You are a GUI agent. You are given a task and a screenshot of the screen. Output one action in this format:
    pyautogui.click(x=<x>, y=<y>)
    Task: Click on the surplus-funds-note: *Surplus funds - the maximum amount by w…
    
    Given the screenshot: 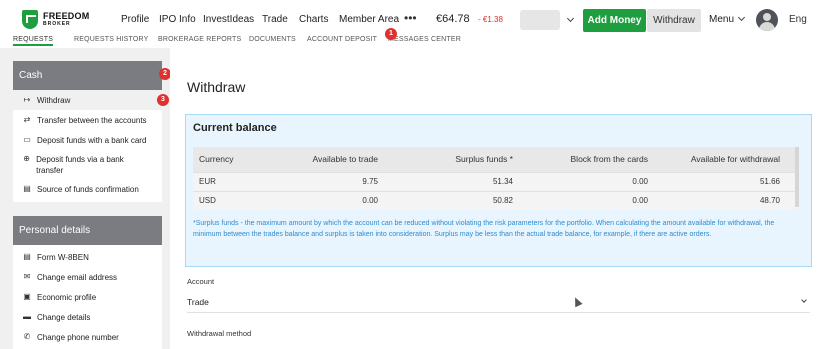 What is the action you would take?
    pyautogui.click(x=484, y=229)
    